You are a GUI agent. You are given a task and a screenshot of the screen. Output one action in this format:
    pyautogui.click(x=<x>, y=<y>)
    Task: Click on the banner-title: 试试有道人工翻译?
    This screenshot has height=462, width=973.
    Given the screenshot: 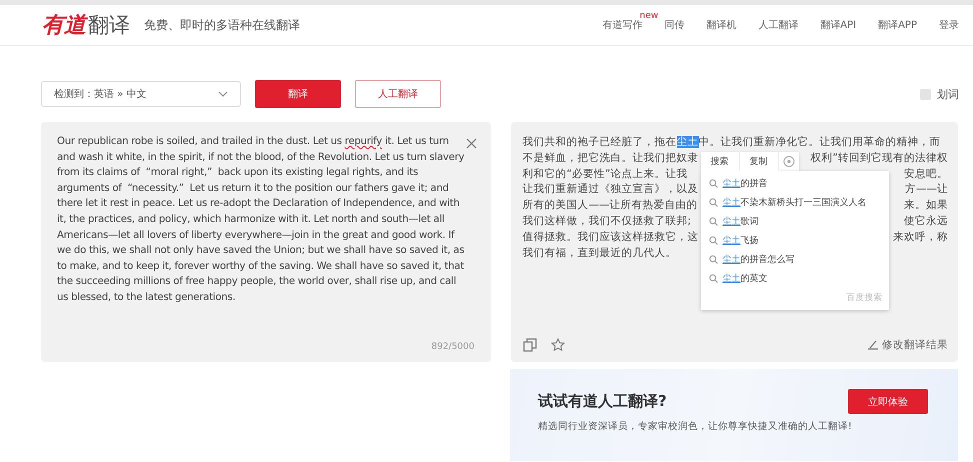 What is the action you would take?
    pyautogui.click(x=602, y=401)
    